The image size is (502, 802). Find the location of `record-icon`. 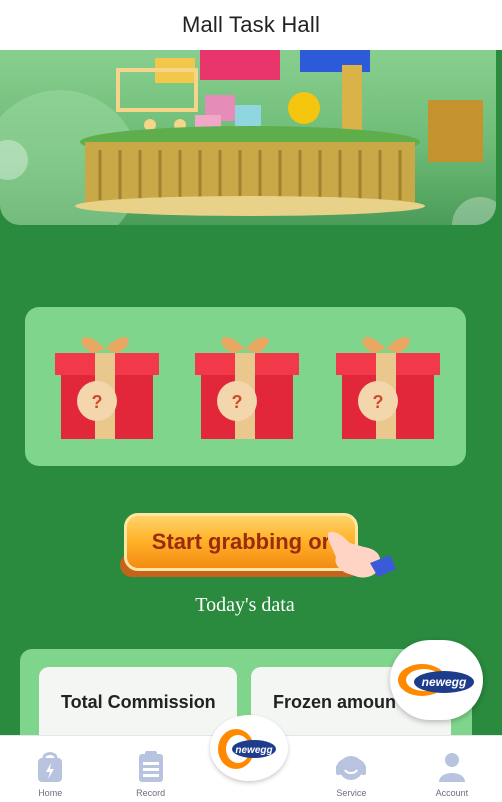

record-icon is located at coordinates (150, 766).